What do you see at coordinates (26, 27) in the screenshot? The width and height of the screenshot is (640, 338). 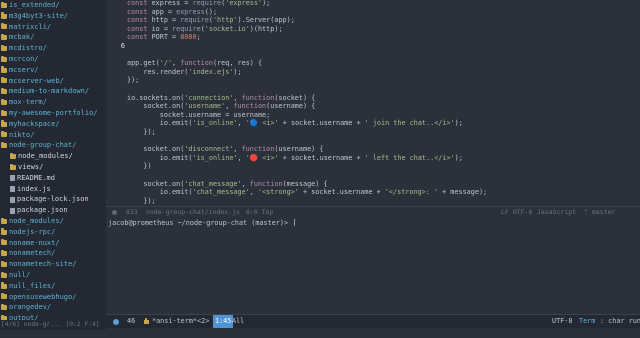 I see `tree-item: matrixcli/` at bounding box center [26, 27].